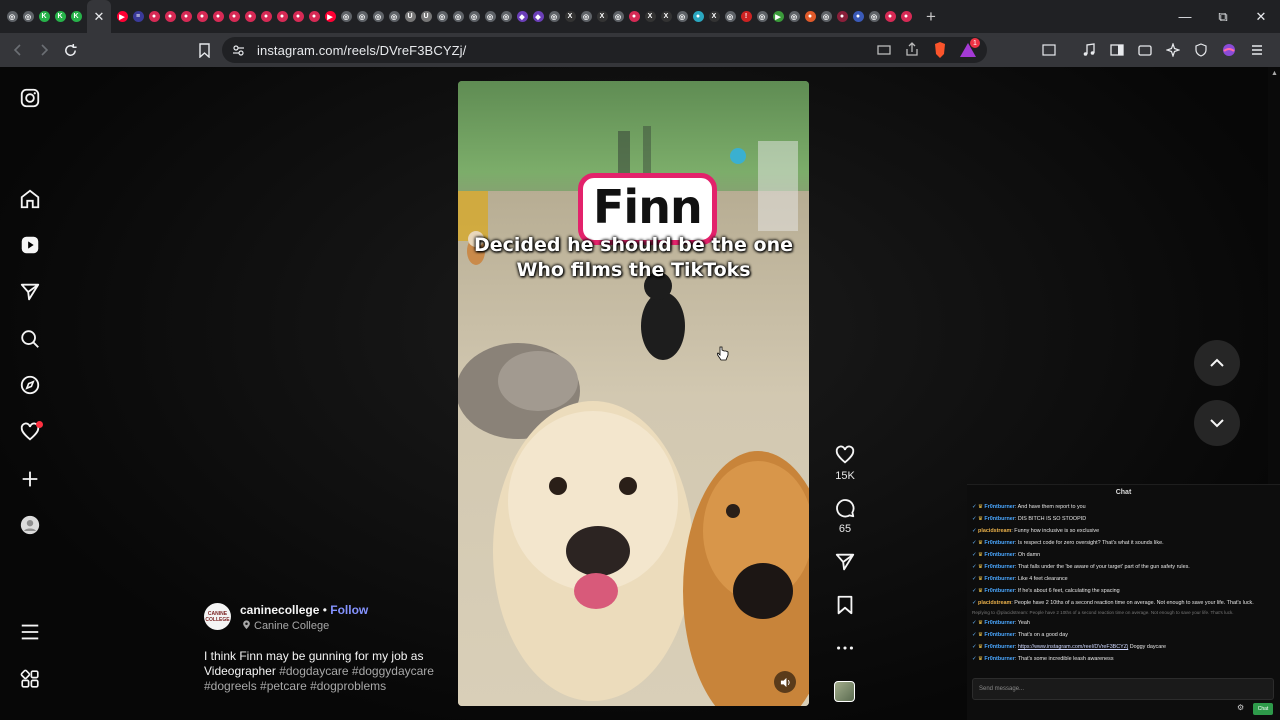 Image resolution: width=1280 pixels, height=720 pixels. What do you see at coordinates (279, 610) in the screenshot?
I see `username-link: caninecollege` at bounding box center [279, 610].